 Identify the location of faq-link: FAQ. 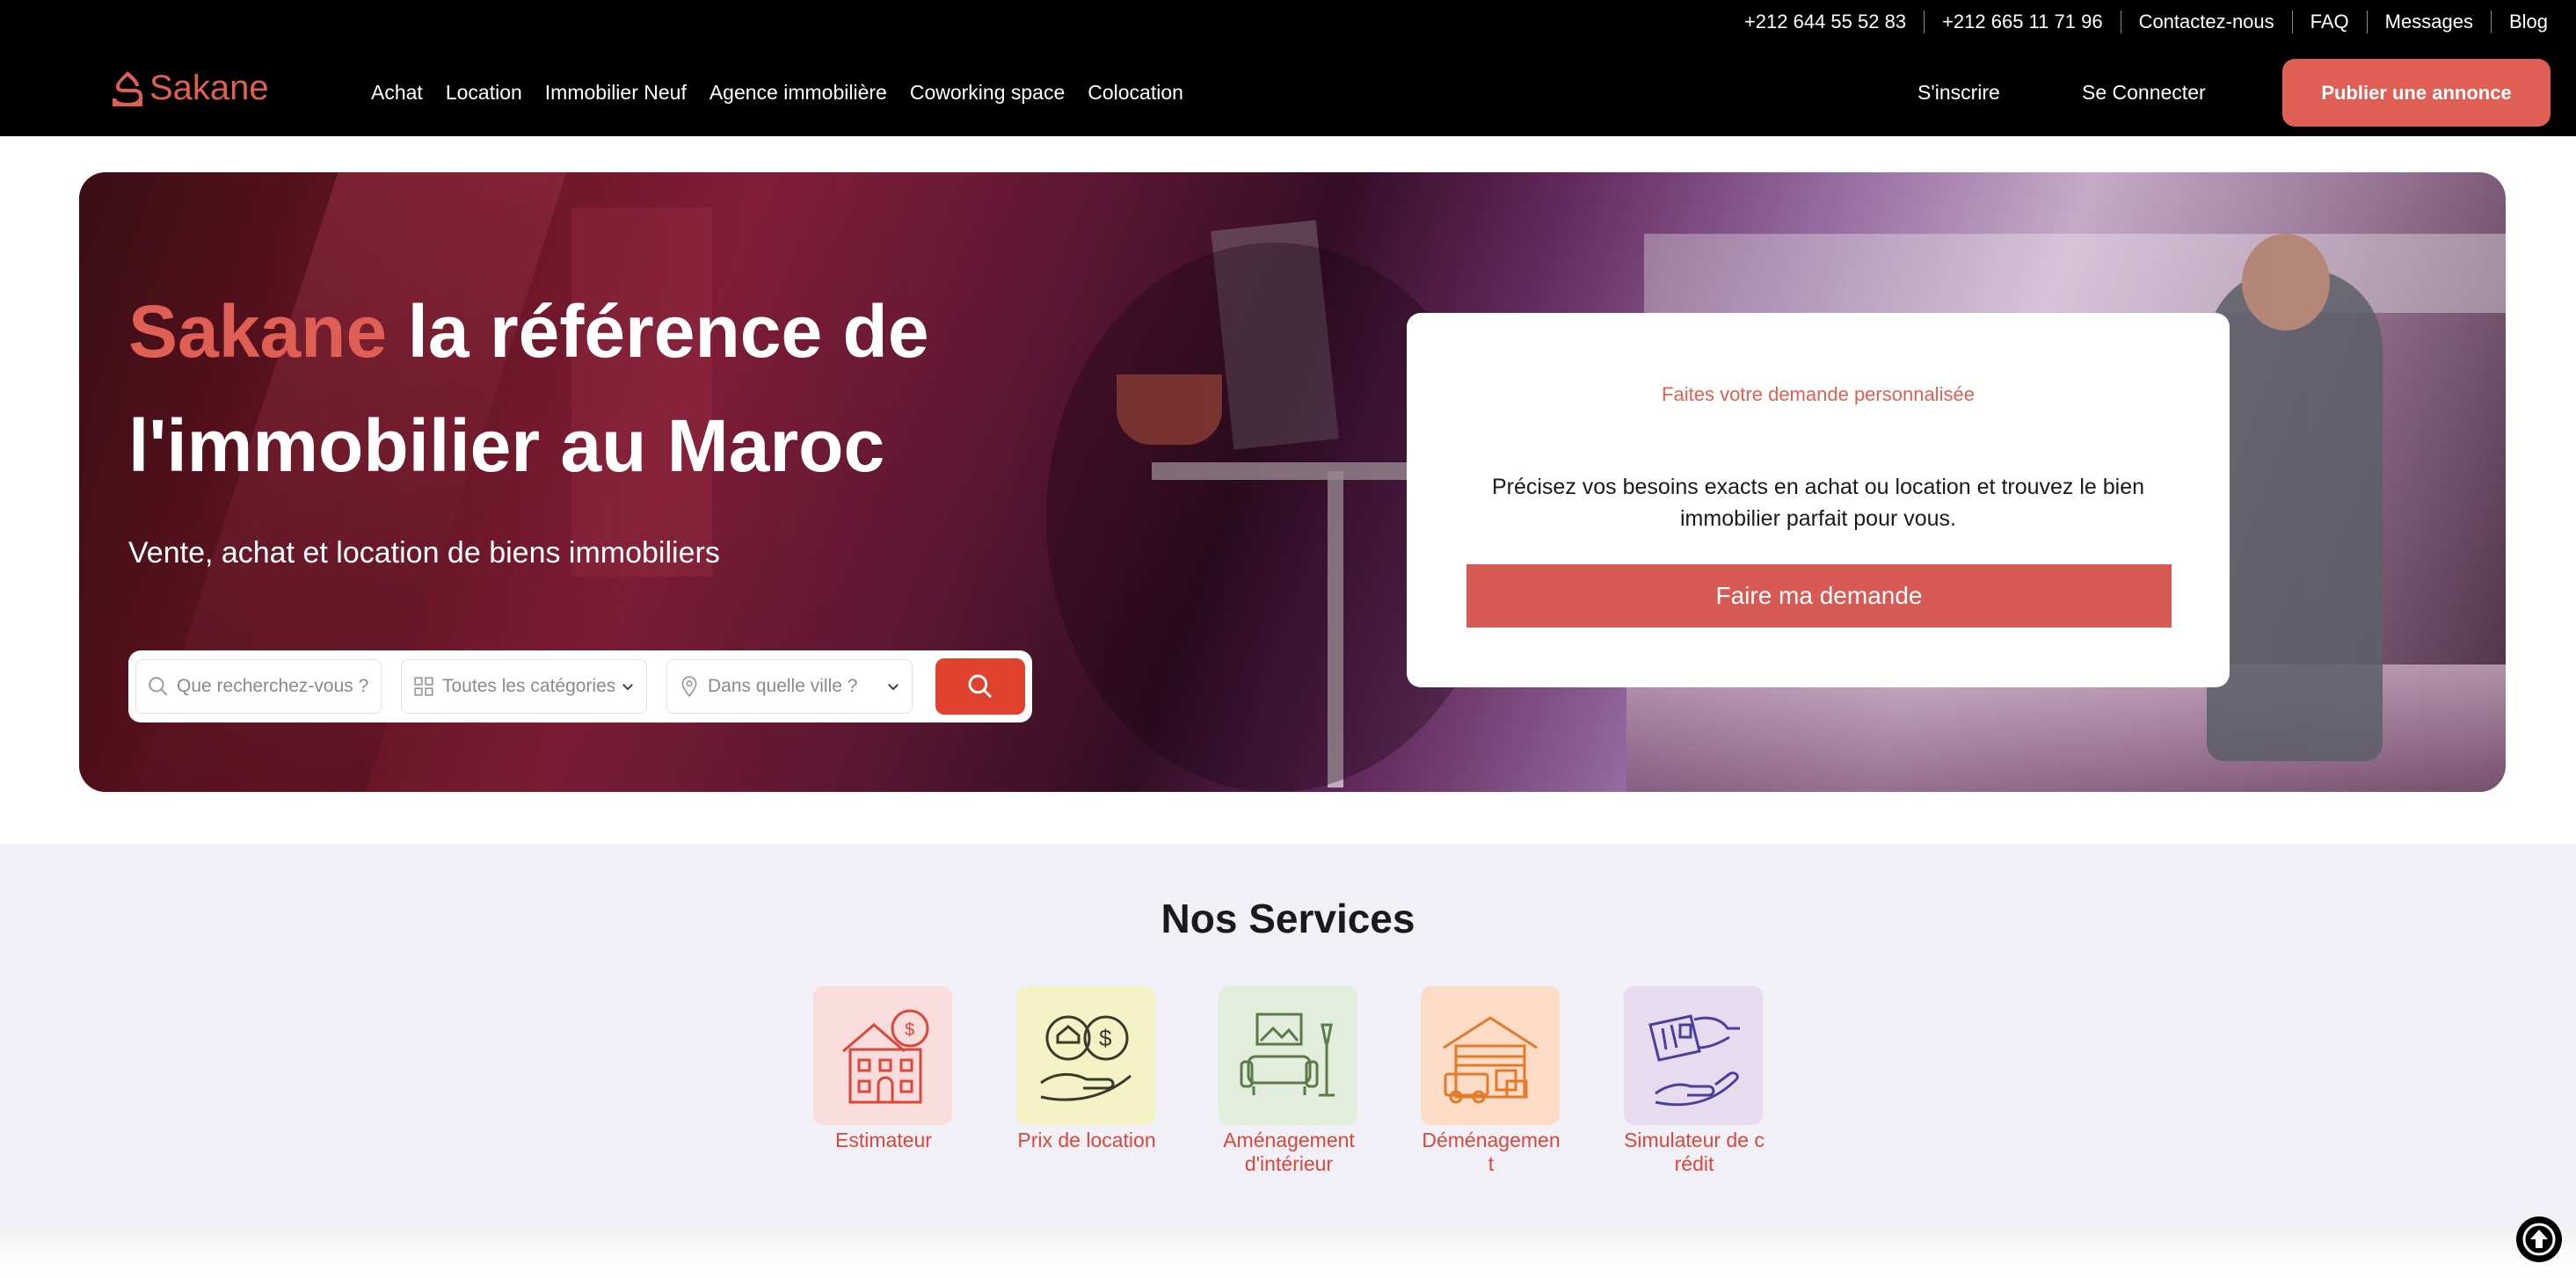
(2329, 22).